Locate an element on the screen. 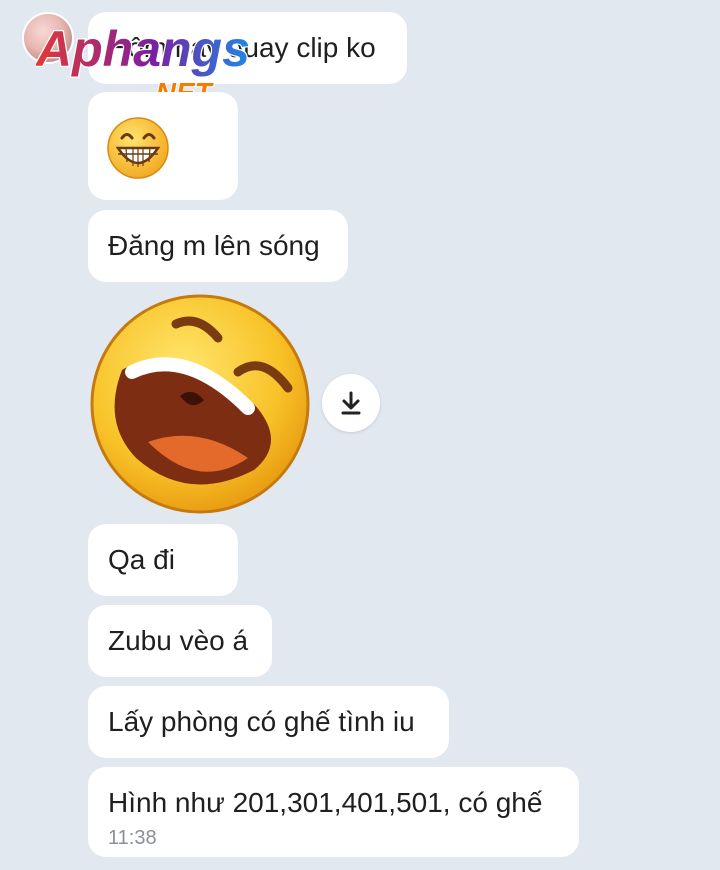  message-bubble: Đăng m lên sóng is located at coordinates (218, 246).